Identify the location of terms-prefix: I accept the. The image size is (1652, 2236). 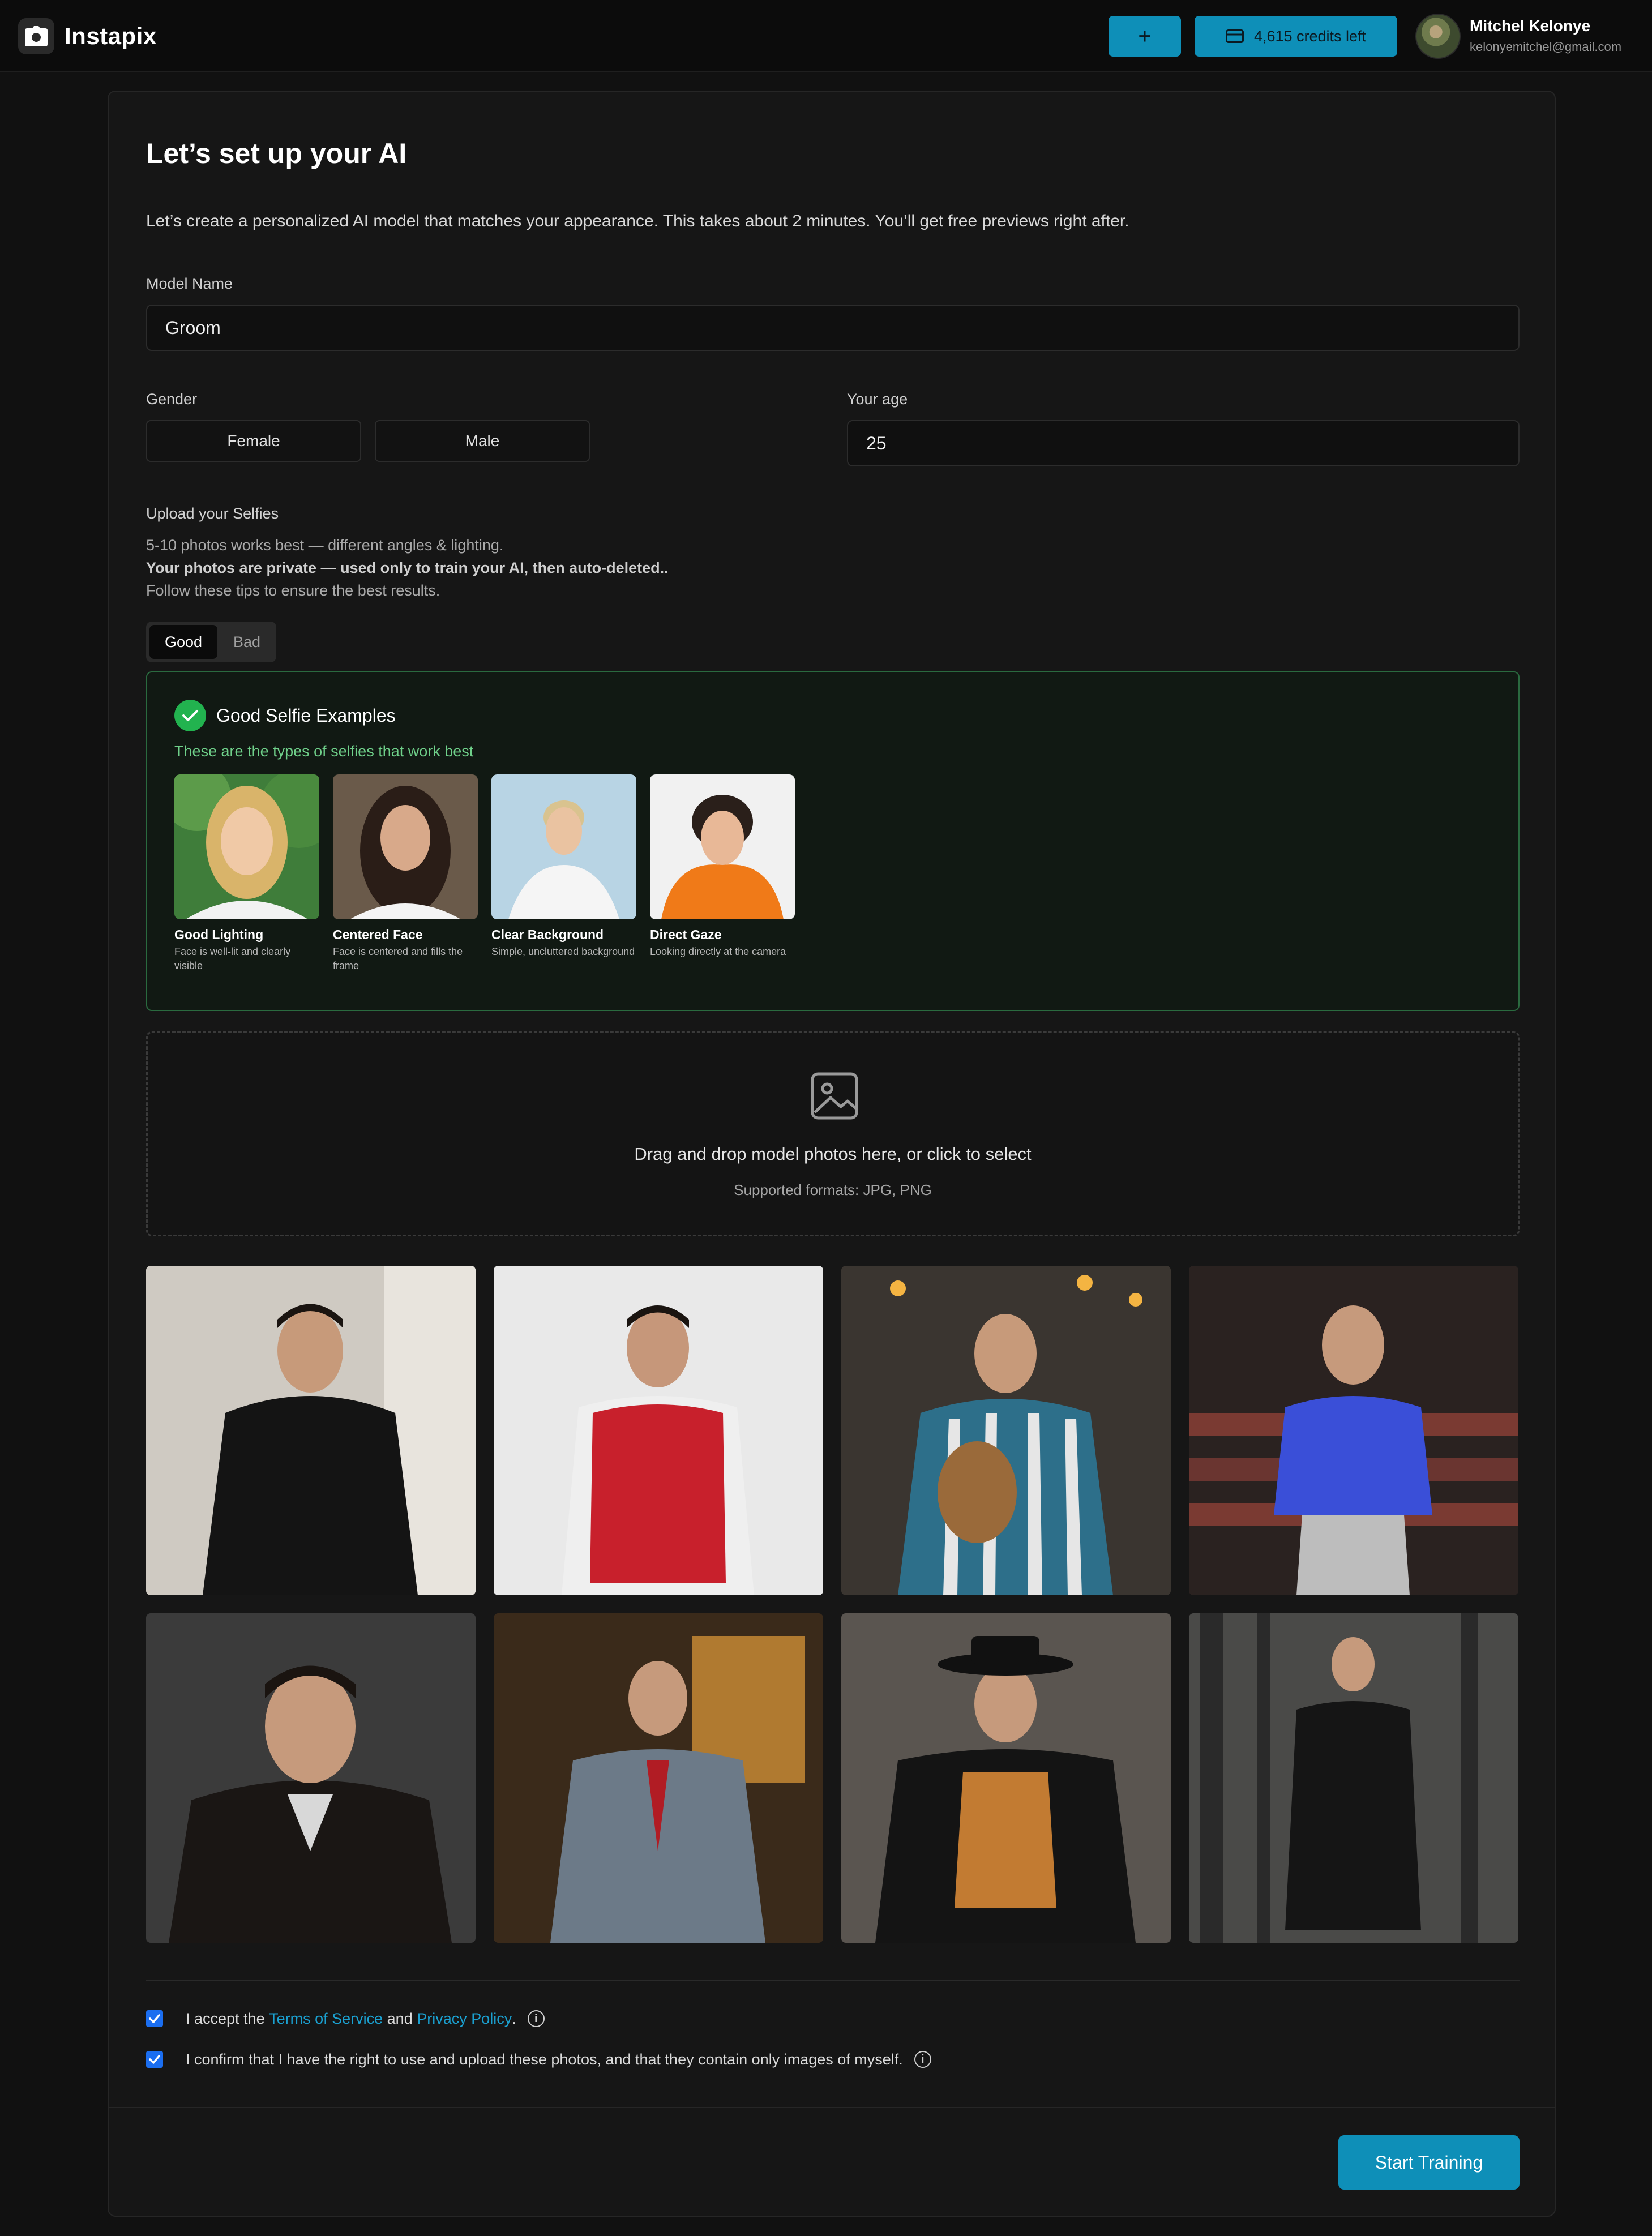
(227, 2018).